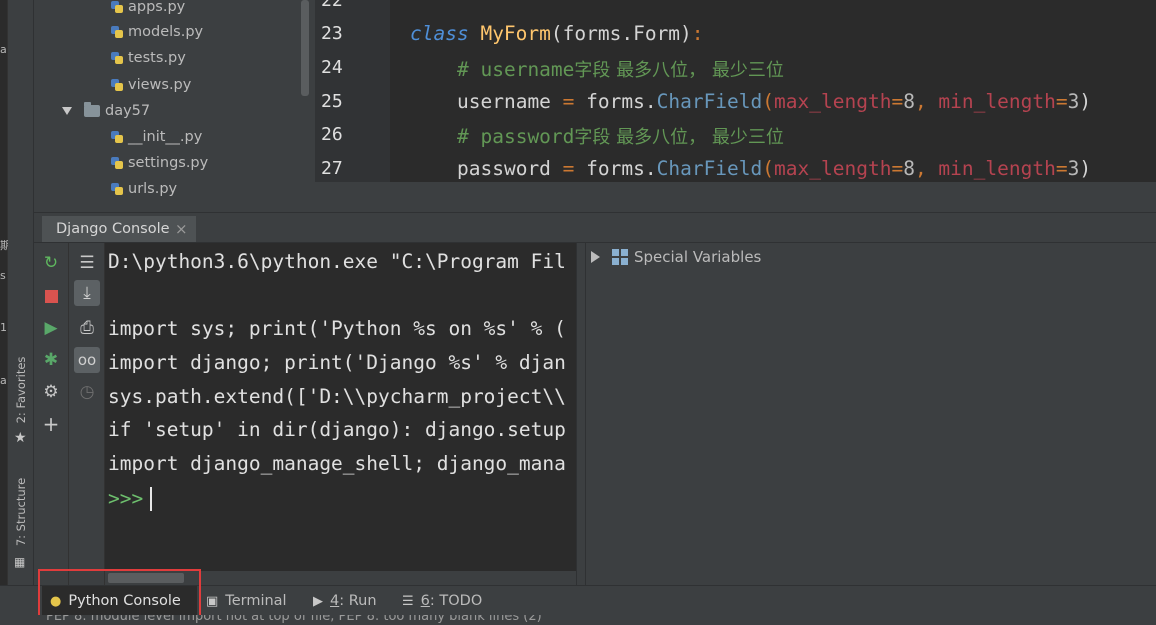 This screenshot has height=625, width=1156. I want to click on editor-gutter: 22 23 24 25 26 27, so click(352, 91).